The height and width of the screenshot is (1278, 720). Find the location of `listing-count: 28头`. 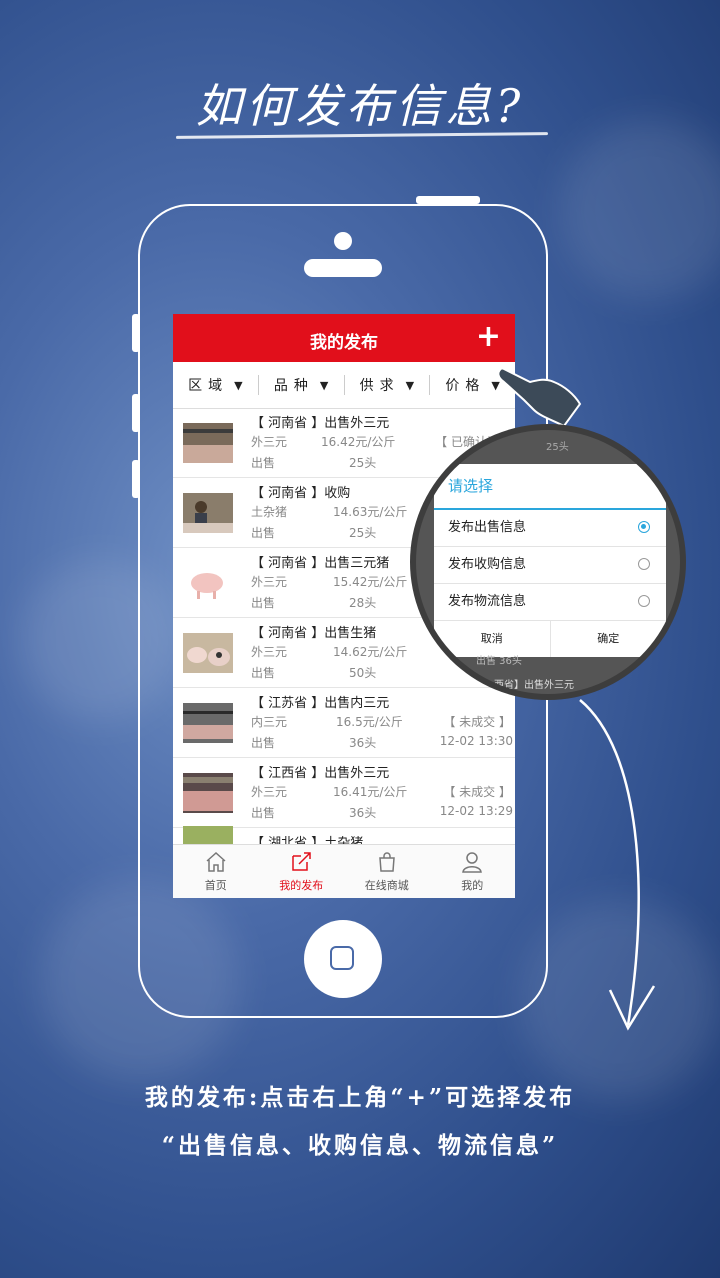

listing-count: 28头 is located at coordinates (363, 603).